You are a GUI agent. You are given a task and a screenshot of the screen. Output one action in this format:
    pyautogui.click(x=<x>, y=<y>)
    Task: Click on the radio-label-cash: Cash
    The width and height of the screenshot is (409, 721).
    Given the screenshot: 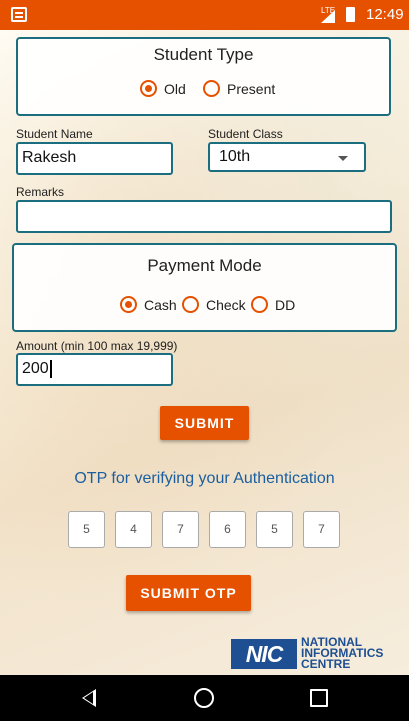 What is the action you would take?
    pyautogui.click(x=160, y=304)
    